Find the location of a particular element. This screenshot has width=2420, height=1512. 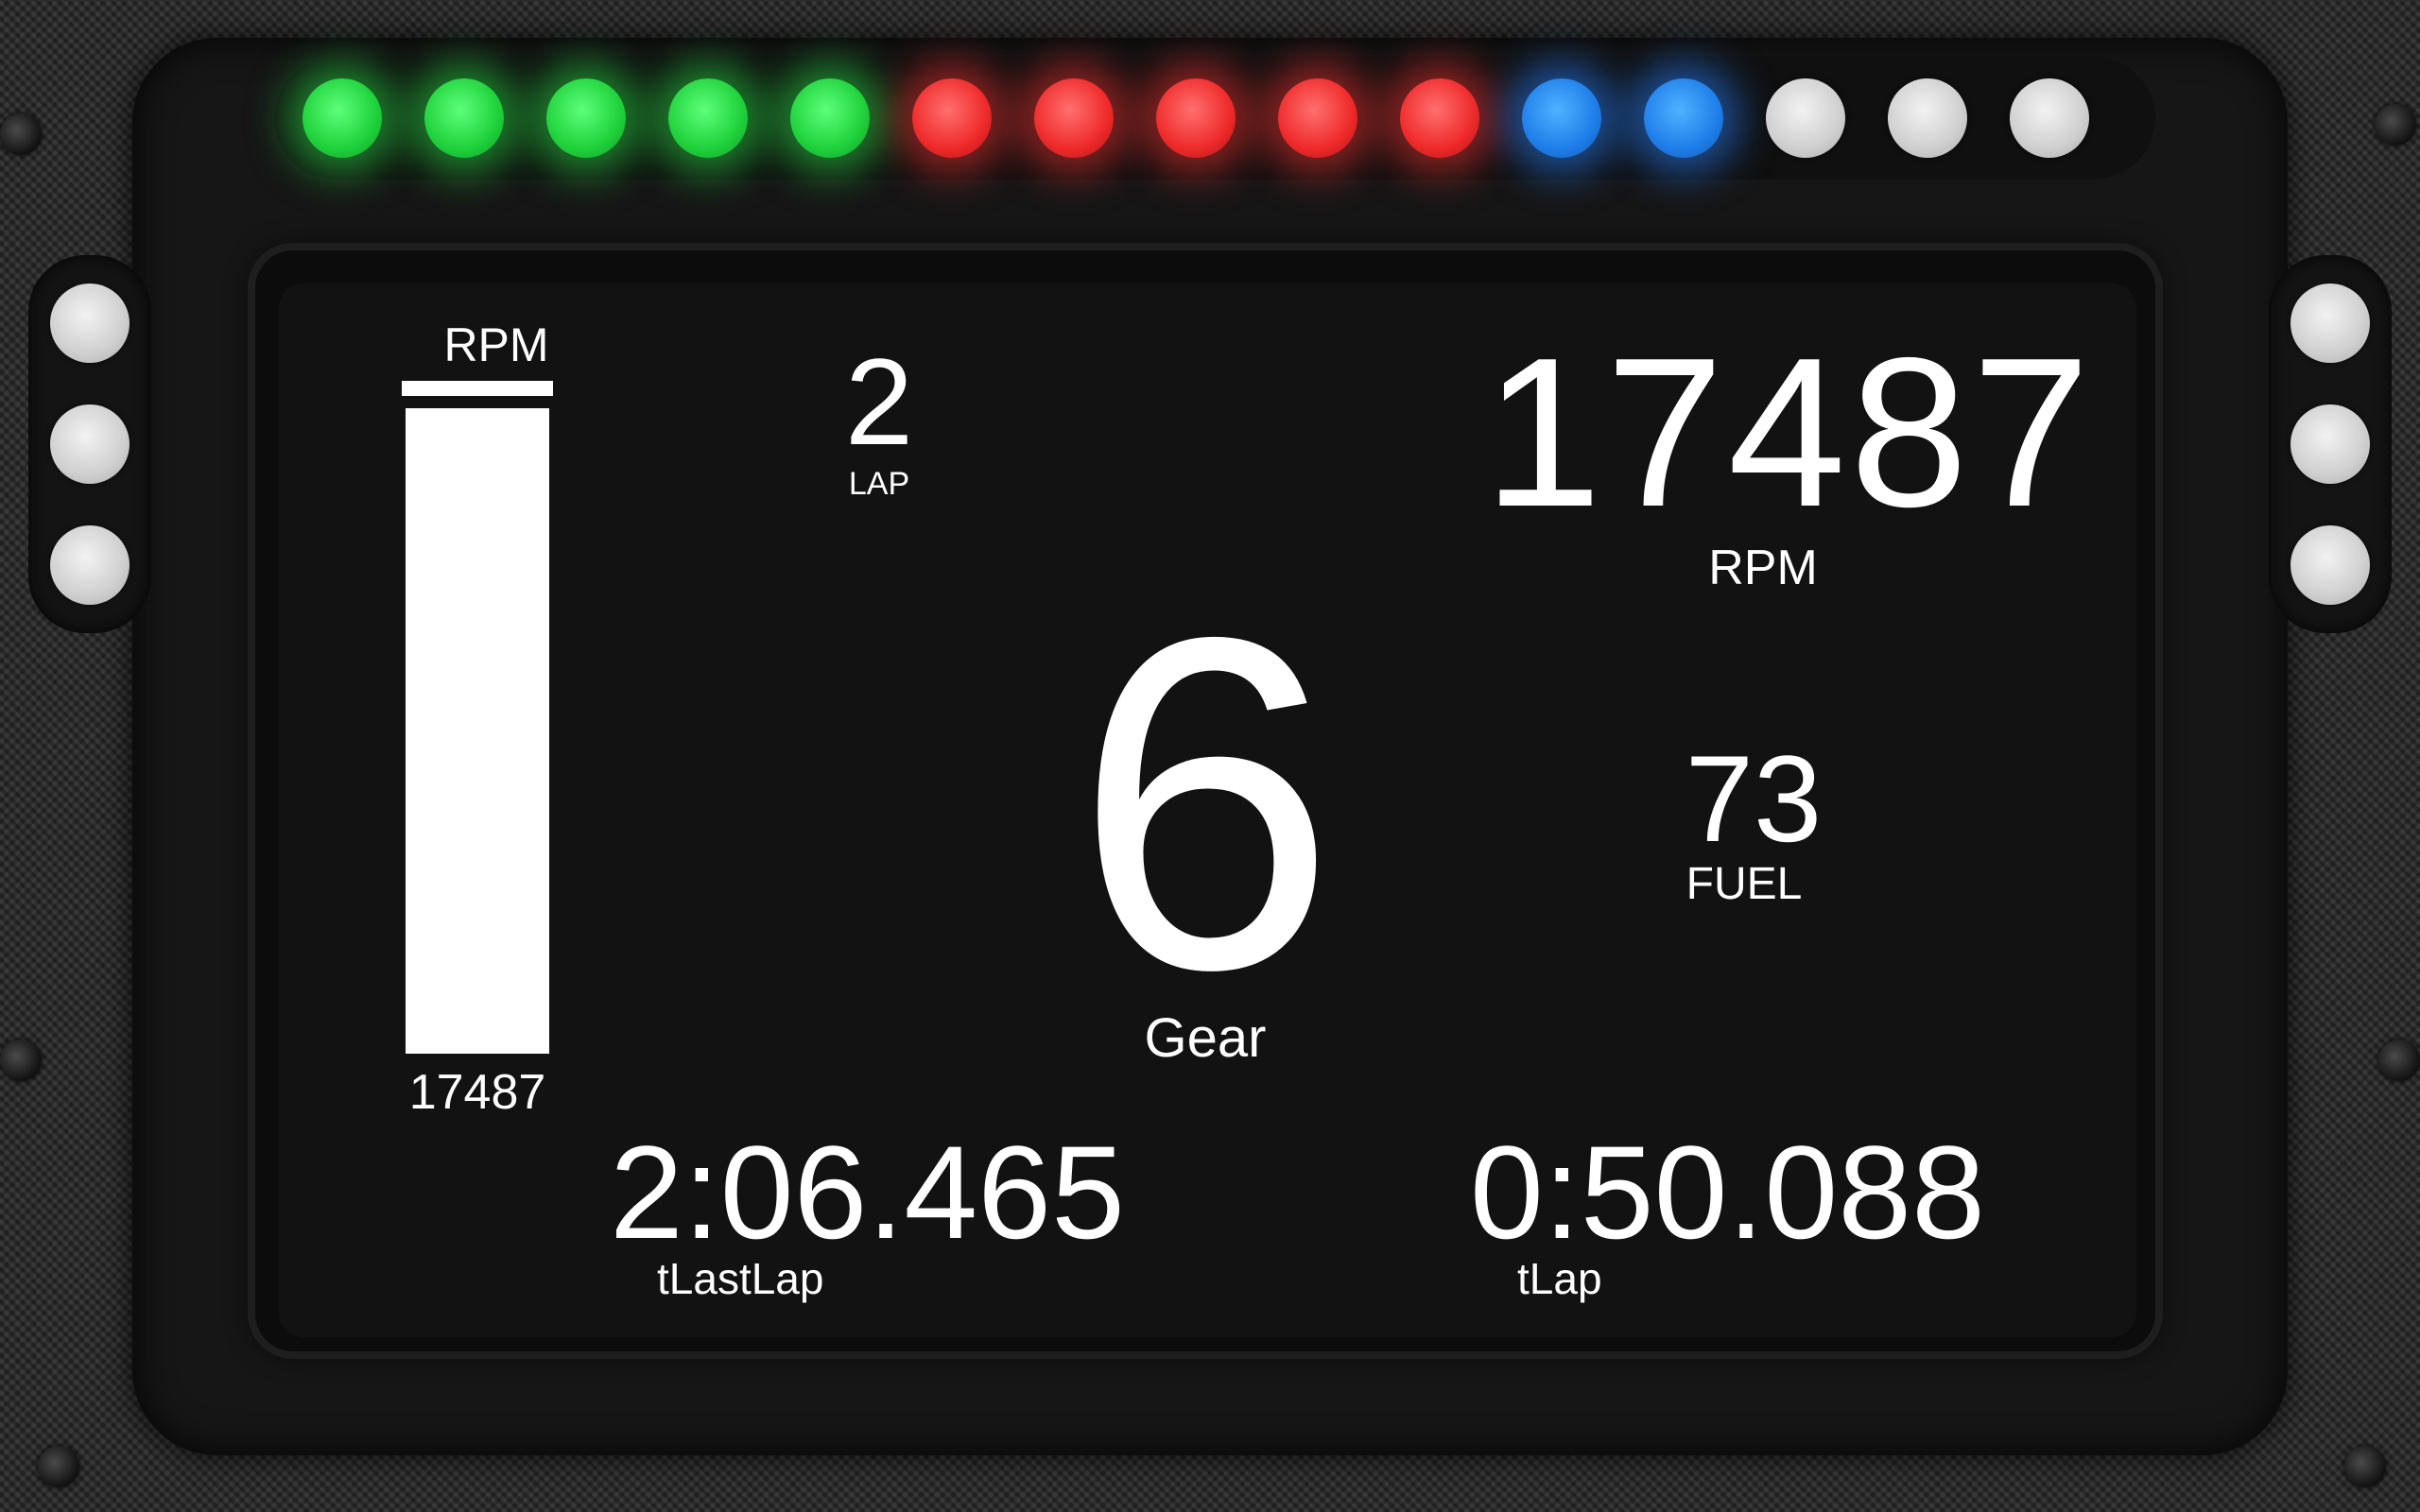

shift-light-strip is located at coordinates (1214, 118).